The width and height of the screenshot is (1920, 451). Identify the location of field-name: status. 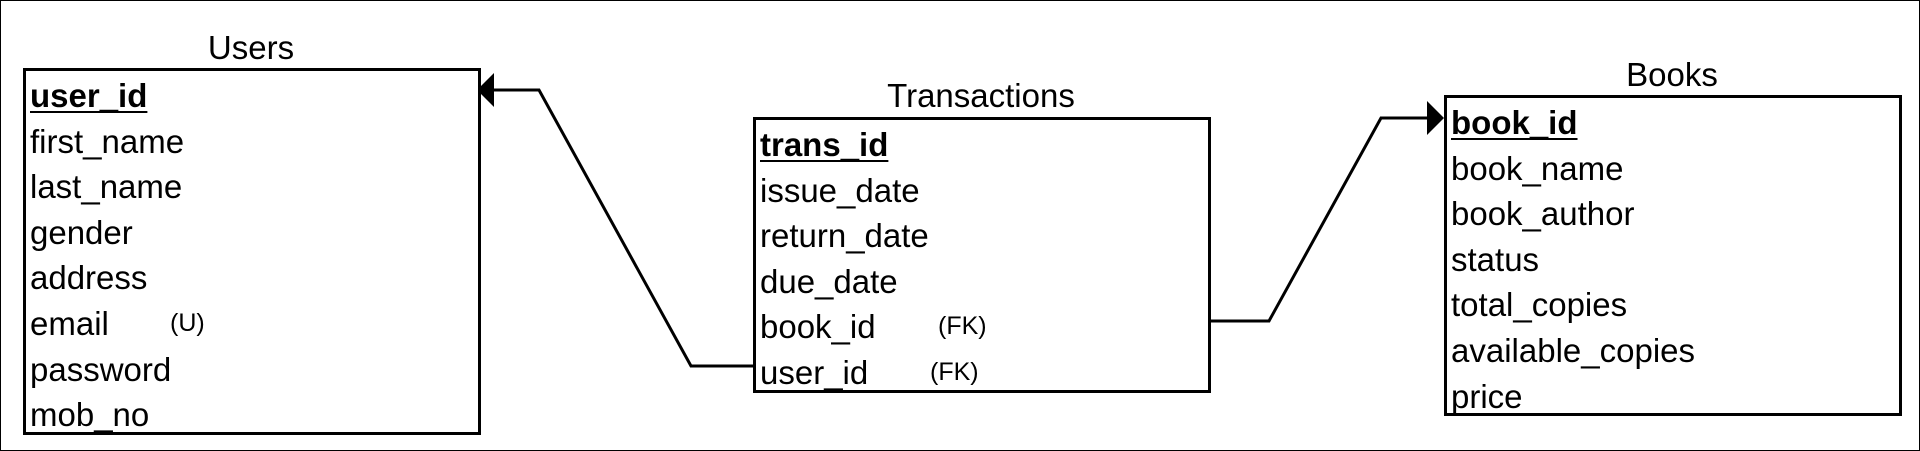
(1495, 259).